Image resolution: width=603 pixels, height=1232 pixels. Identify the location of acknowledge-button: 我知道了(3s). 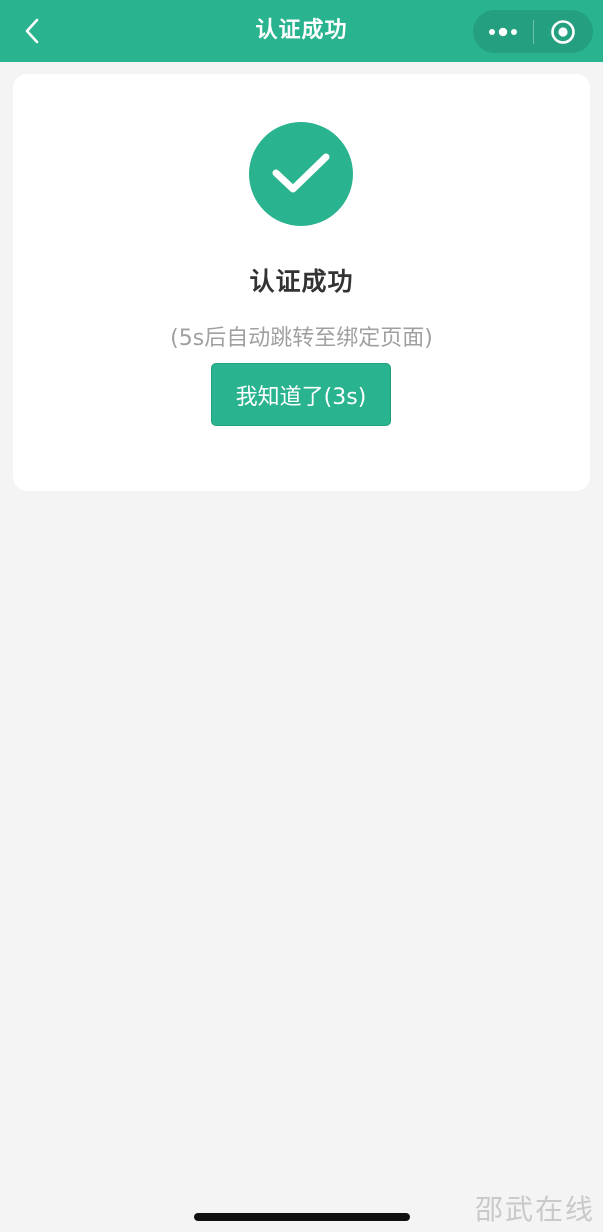
(301, 394).